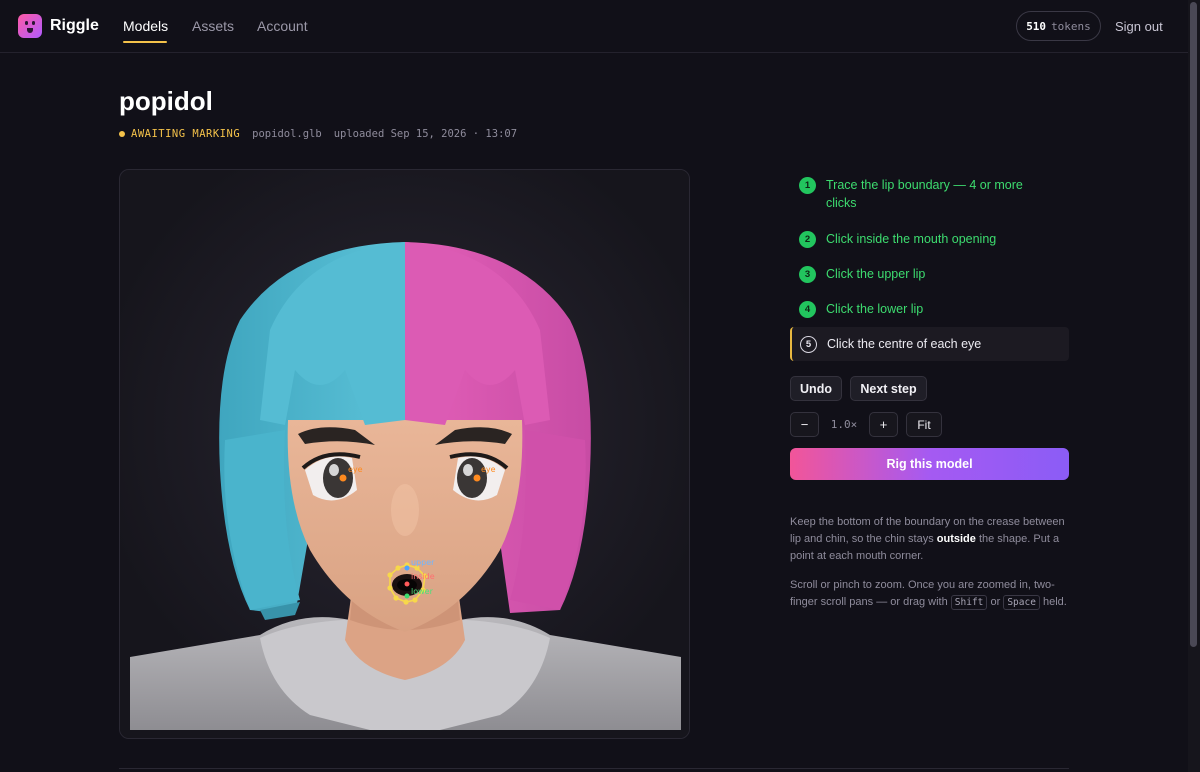 The height and width of the screenshot is (772, 1200). Describe the element at coordinates (282, 26) in the screenshot. I see `nav-account: Account` at that location.